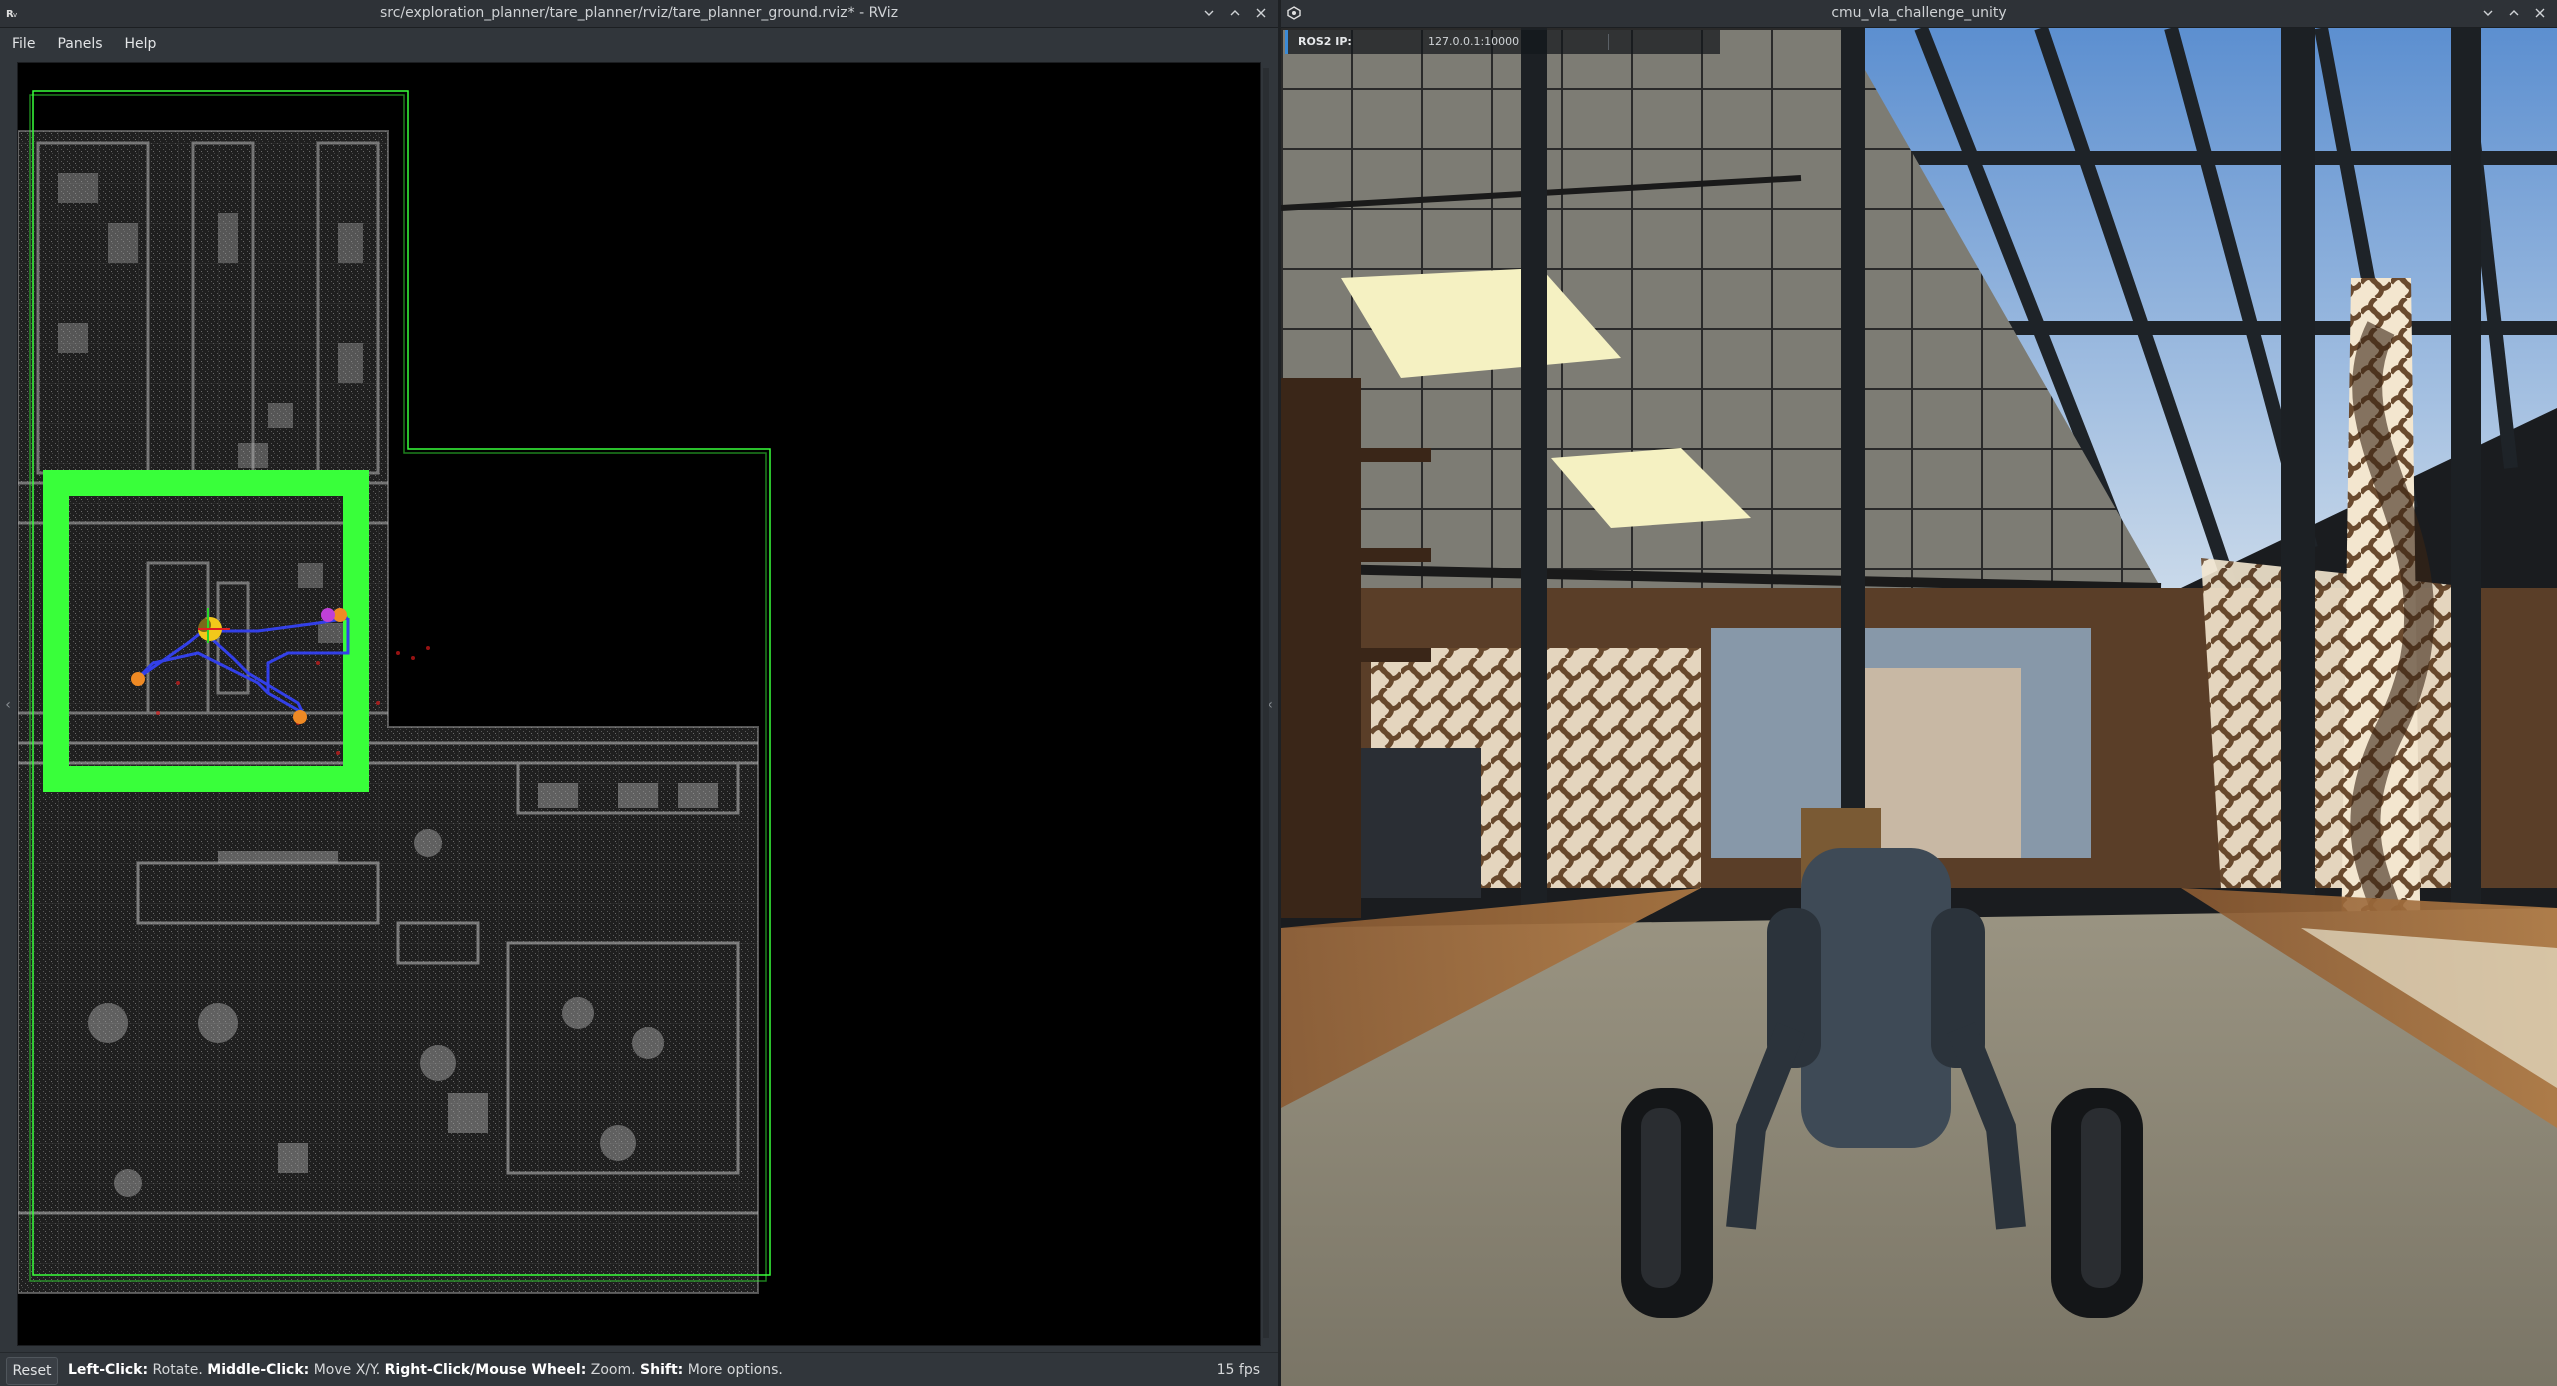 The width and height of the screenshot is (2557, 1386). What do you see at coordinates (639, 44) in the screenshot?
I see `menu-bar: File Panels Help` at bounding box center [639, 44].